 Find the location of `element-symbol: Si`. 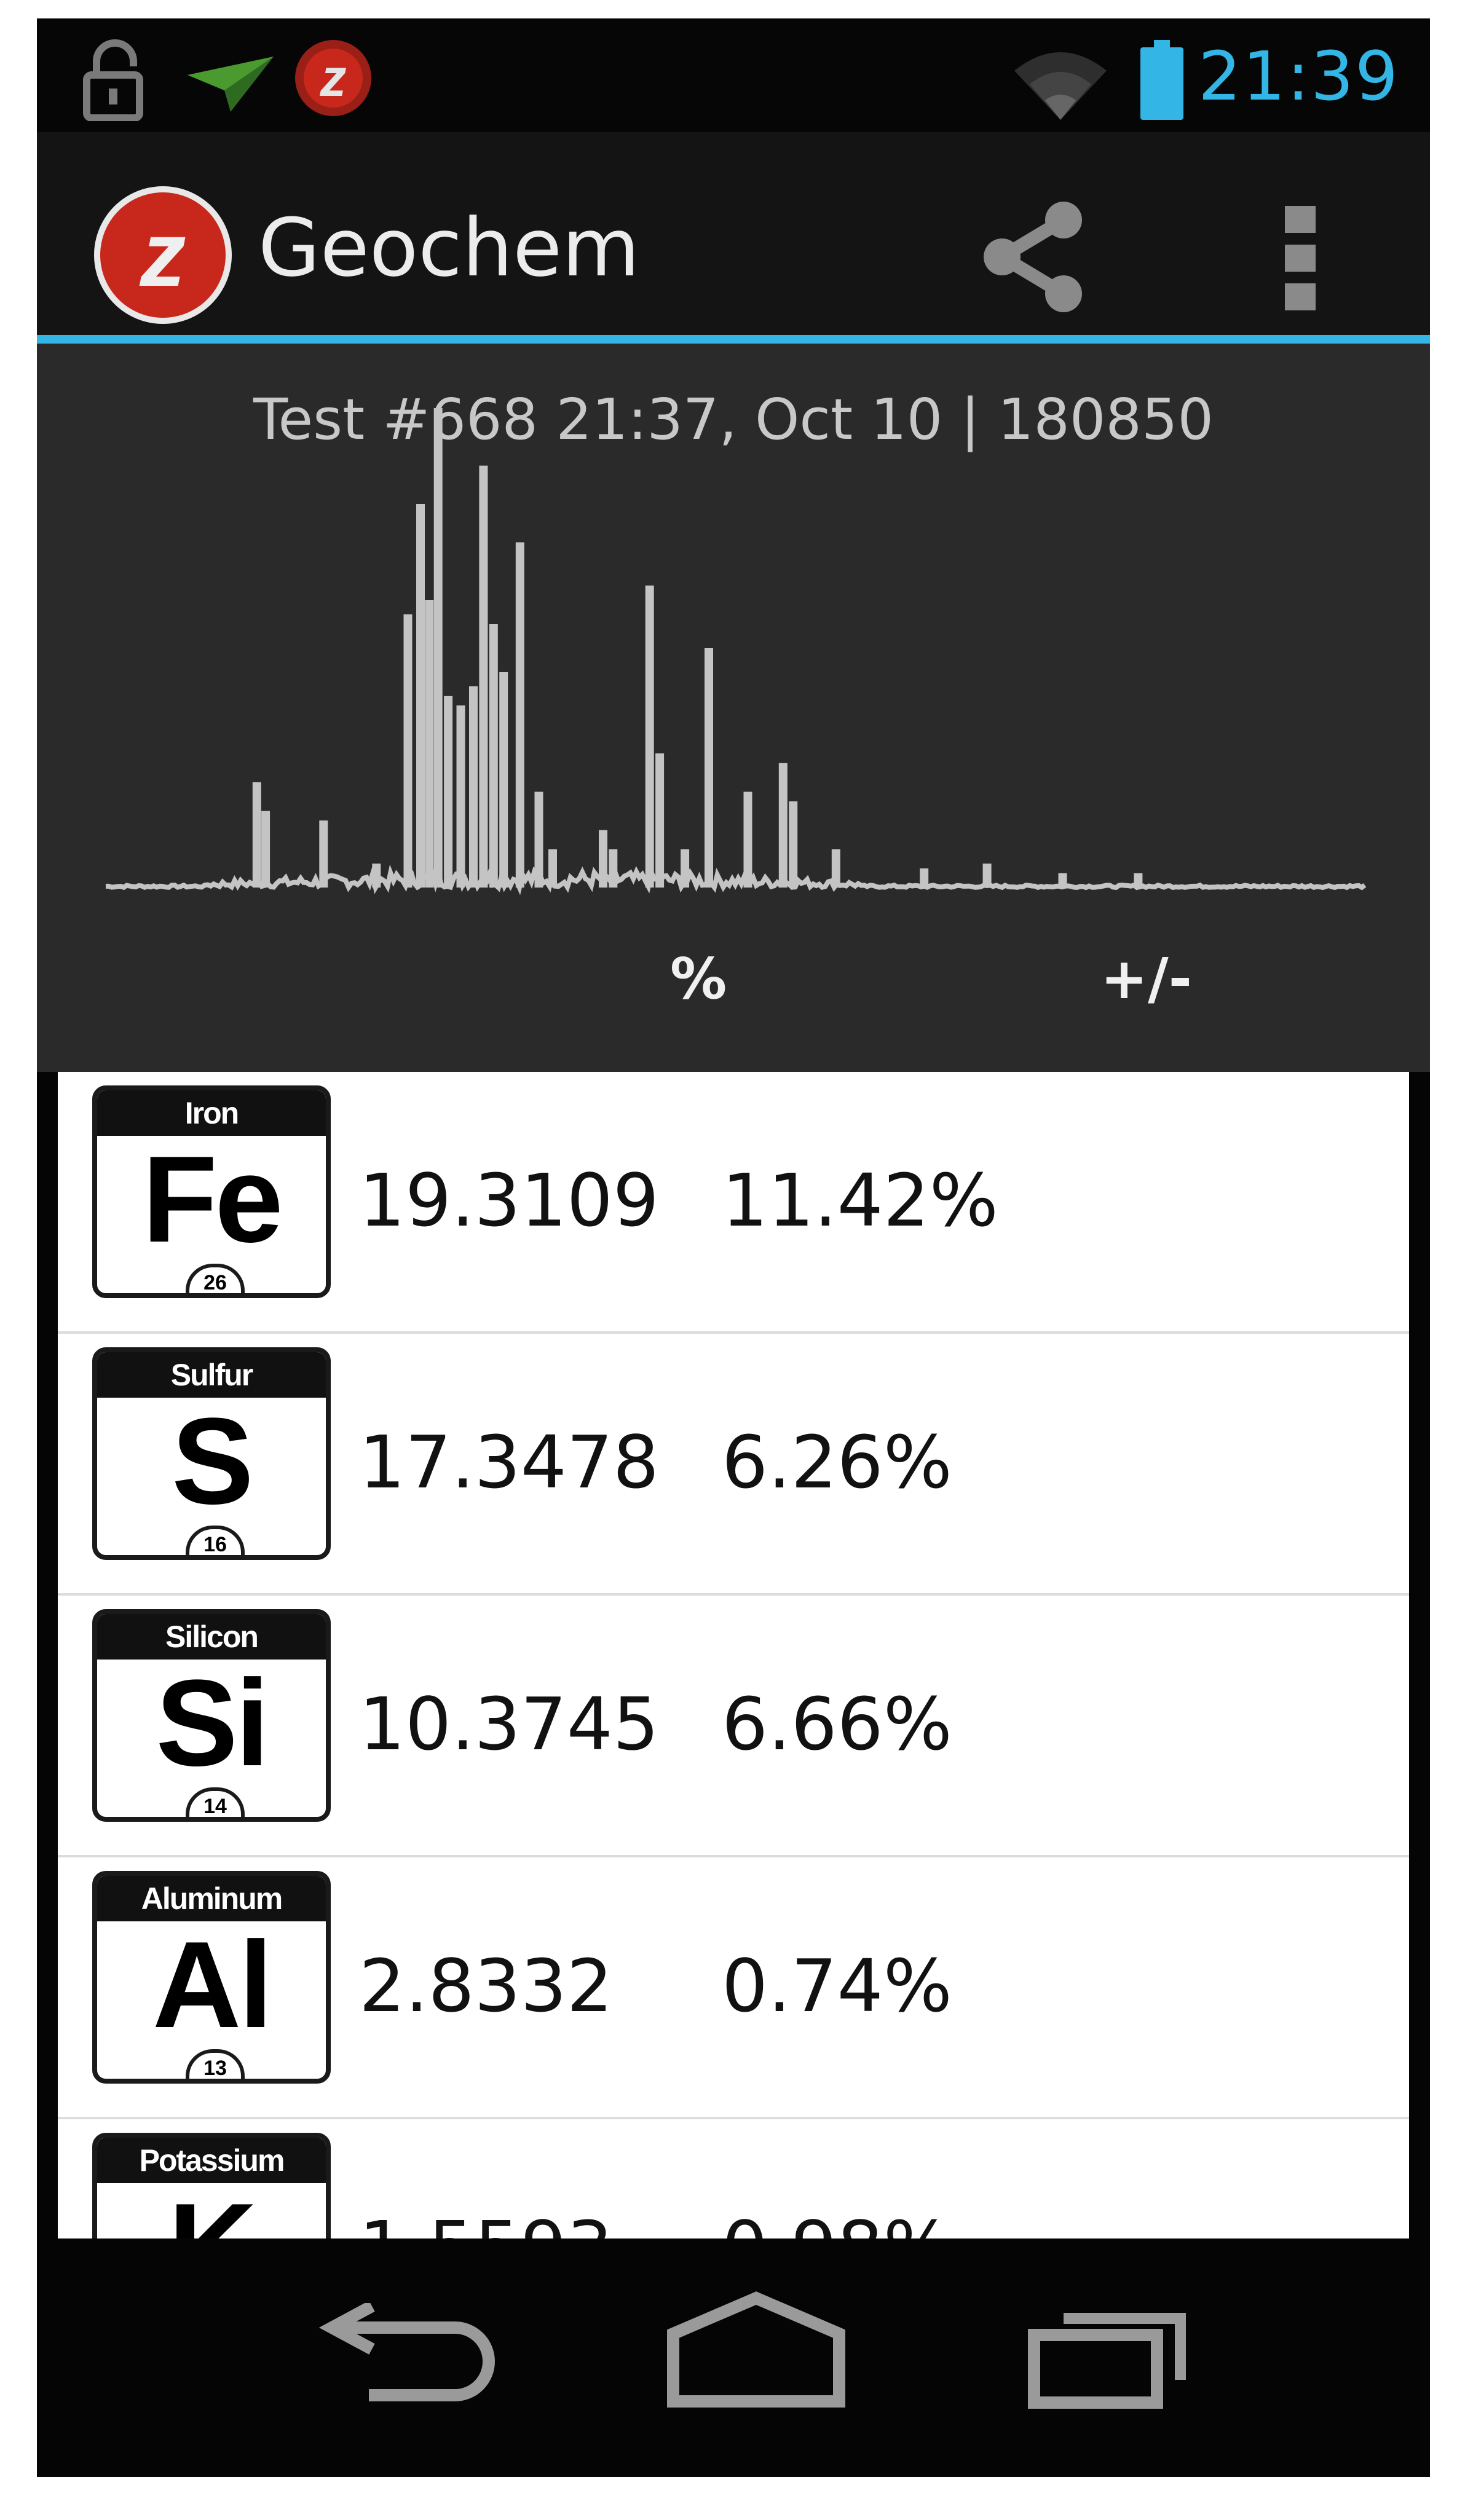

element-symbol: Si is located at coordinates (213, 1723).